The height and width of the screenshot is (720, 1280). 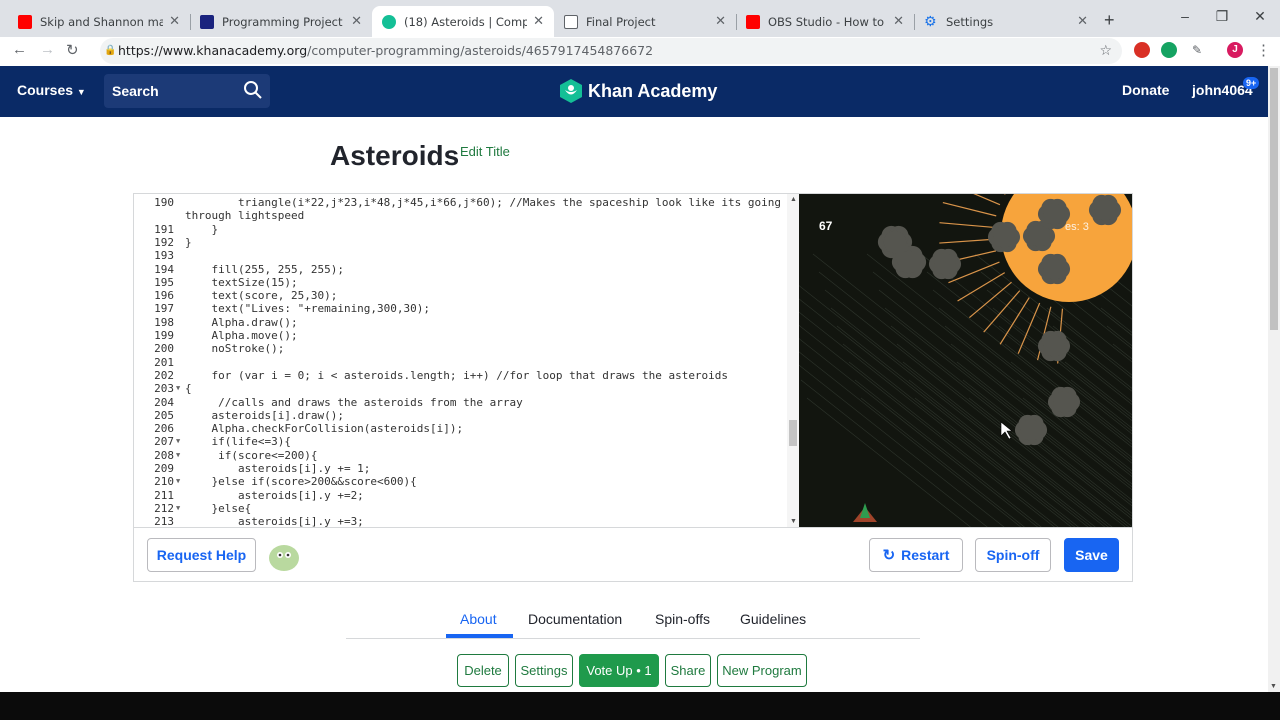 I want to click on code-line: asteroids[i].draw();, so click(x=264, y=415).